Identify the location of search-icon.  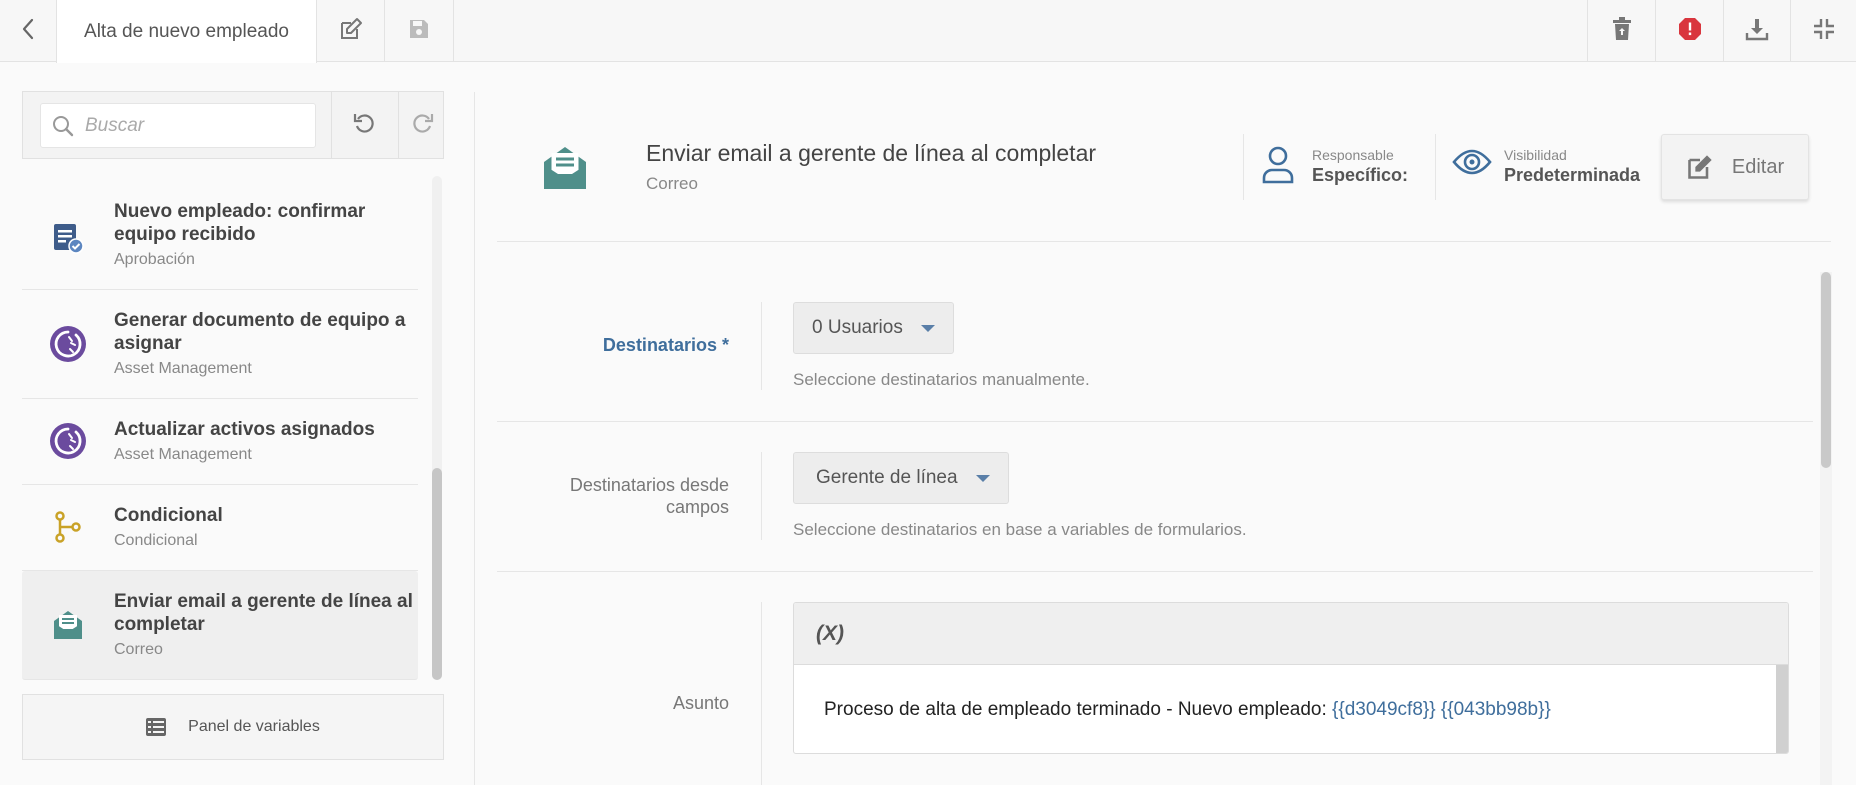
(63, 129).